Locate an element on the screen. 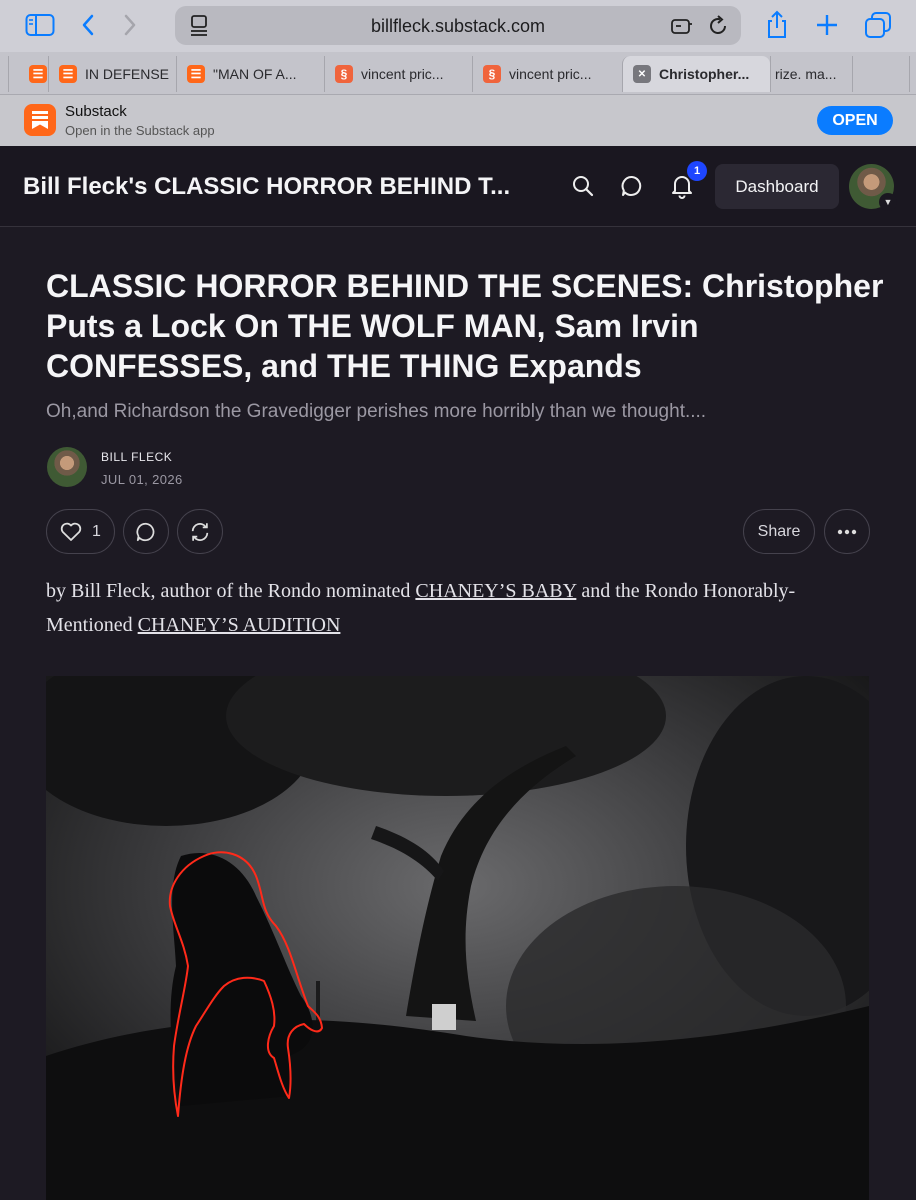  comment-icon is located at coordinates (145, 531).